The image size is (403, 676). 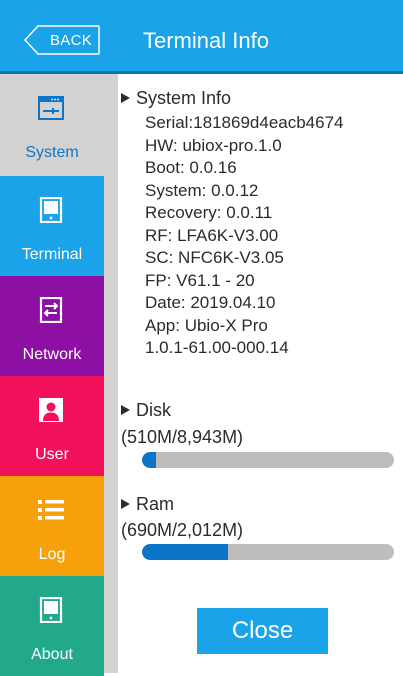 What do you see at coordinates (268, 552) in the screenshot?
I see `ram-usage-bar` at bounding box center [268, 552].